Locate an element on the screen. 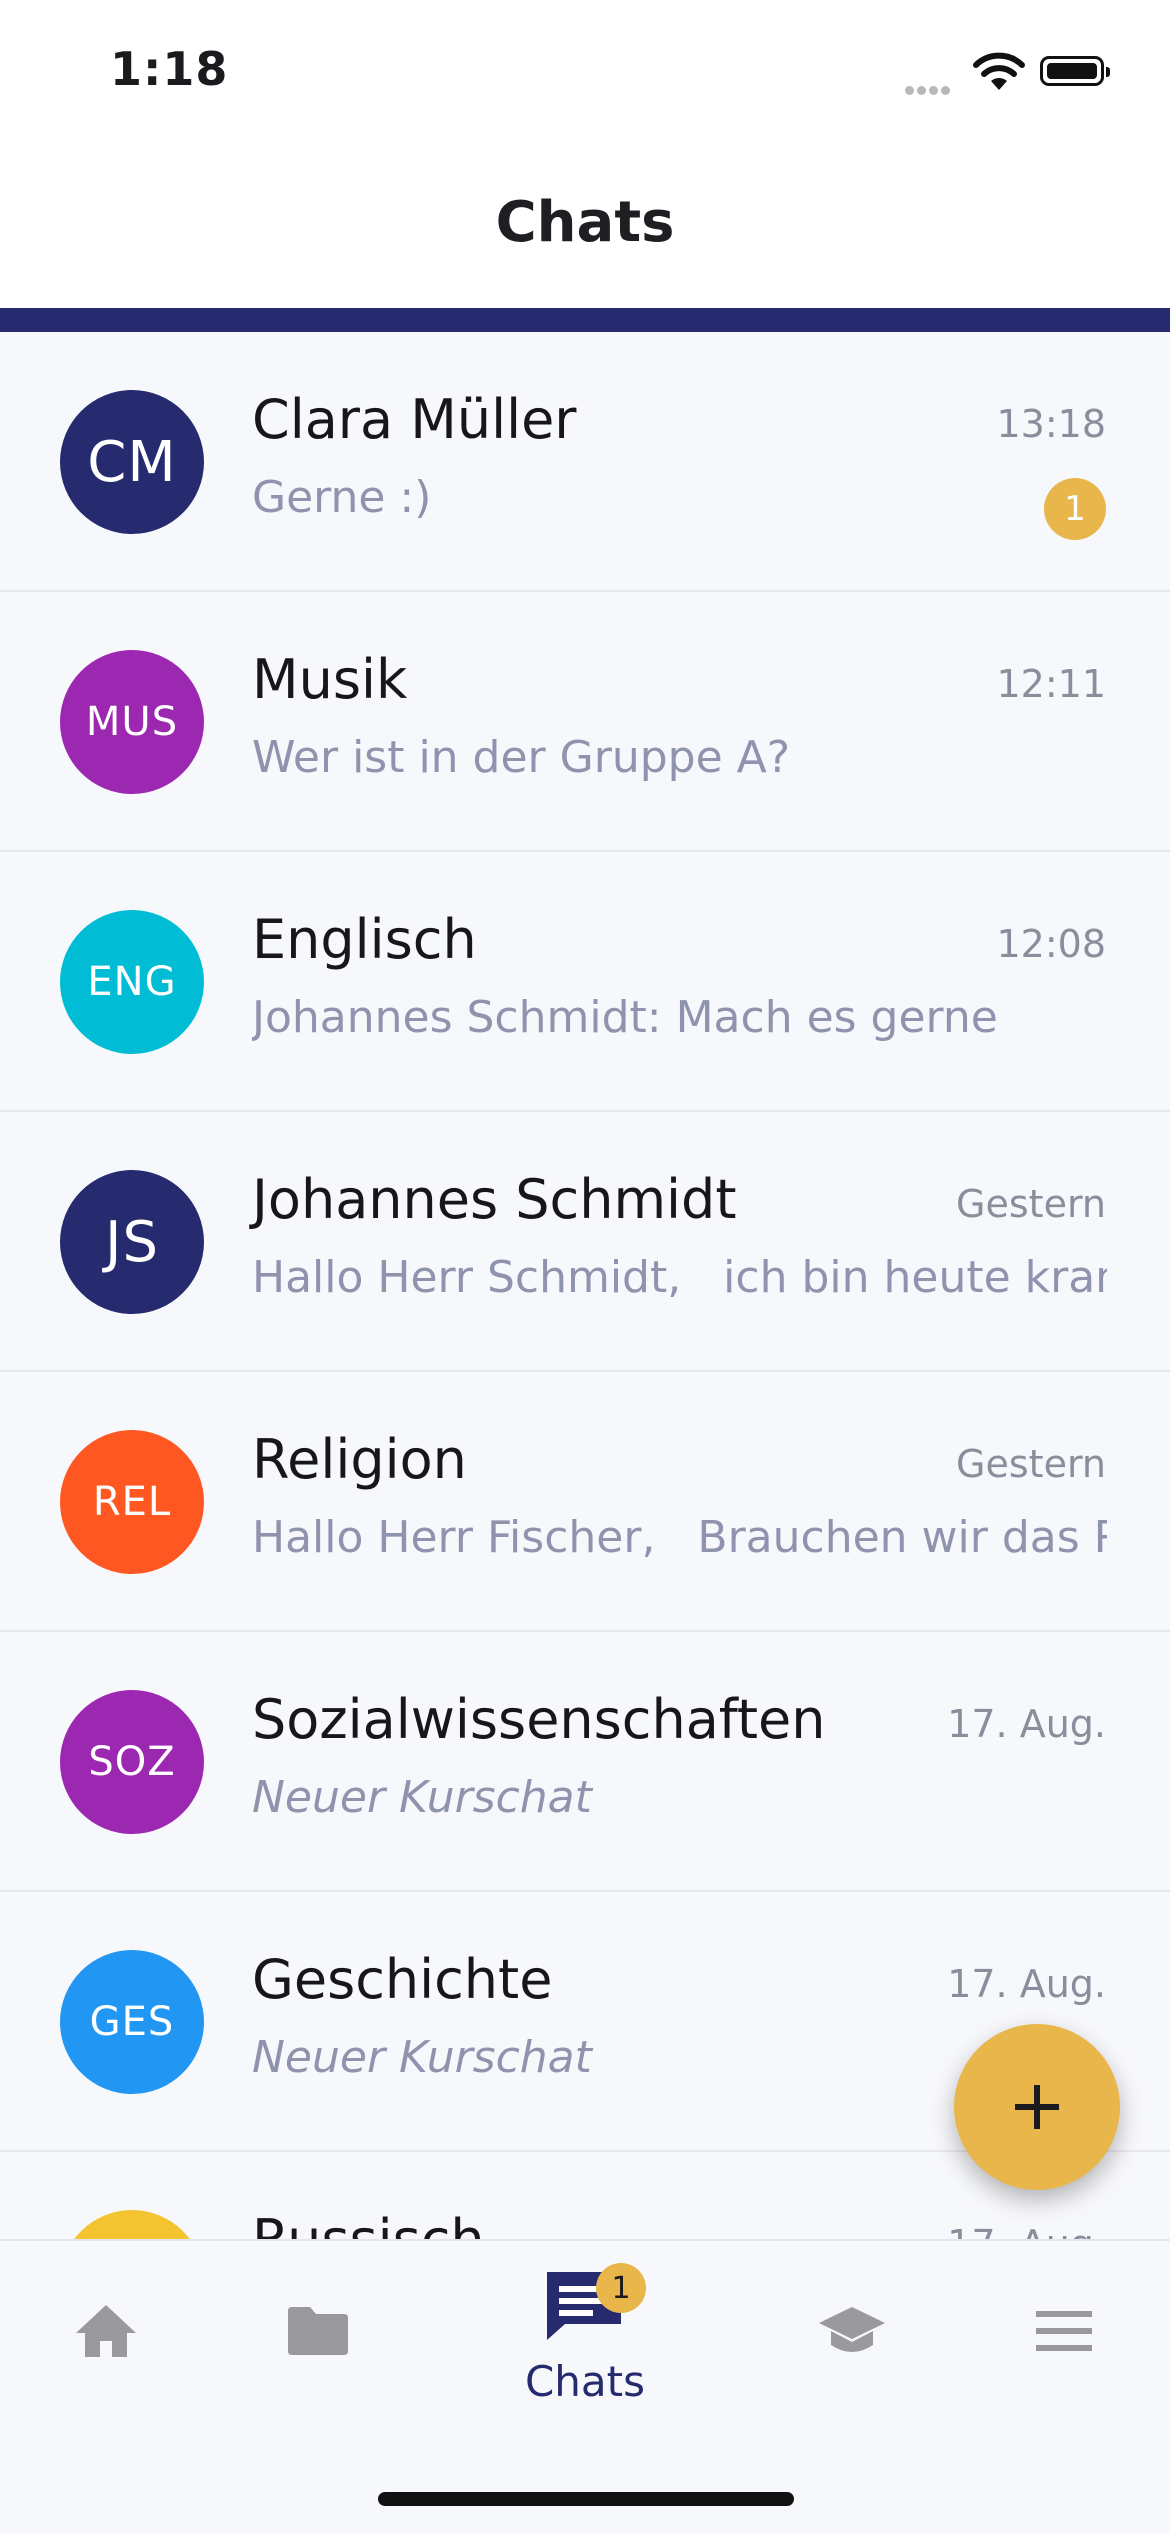  chat-preview: Neuer Kurschat is located at coordinates (422, 1797).